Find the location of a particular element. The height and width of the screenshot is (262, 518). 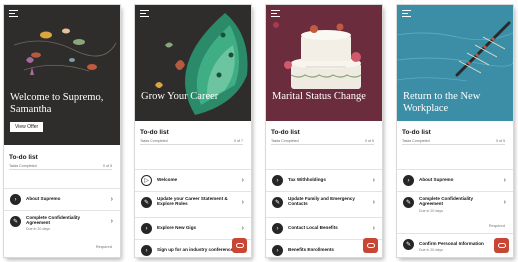

wedding-cake-illustration is located at coordinates (324, 63).